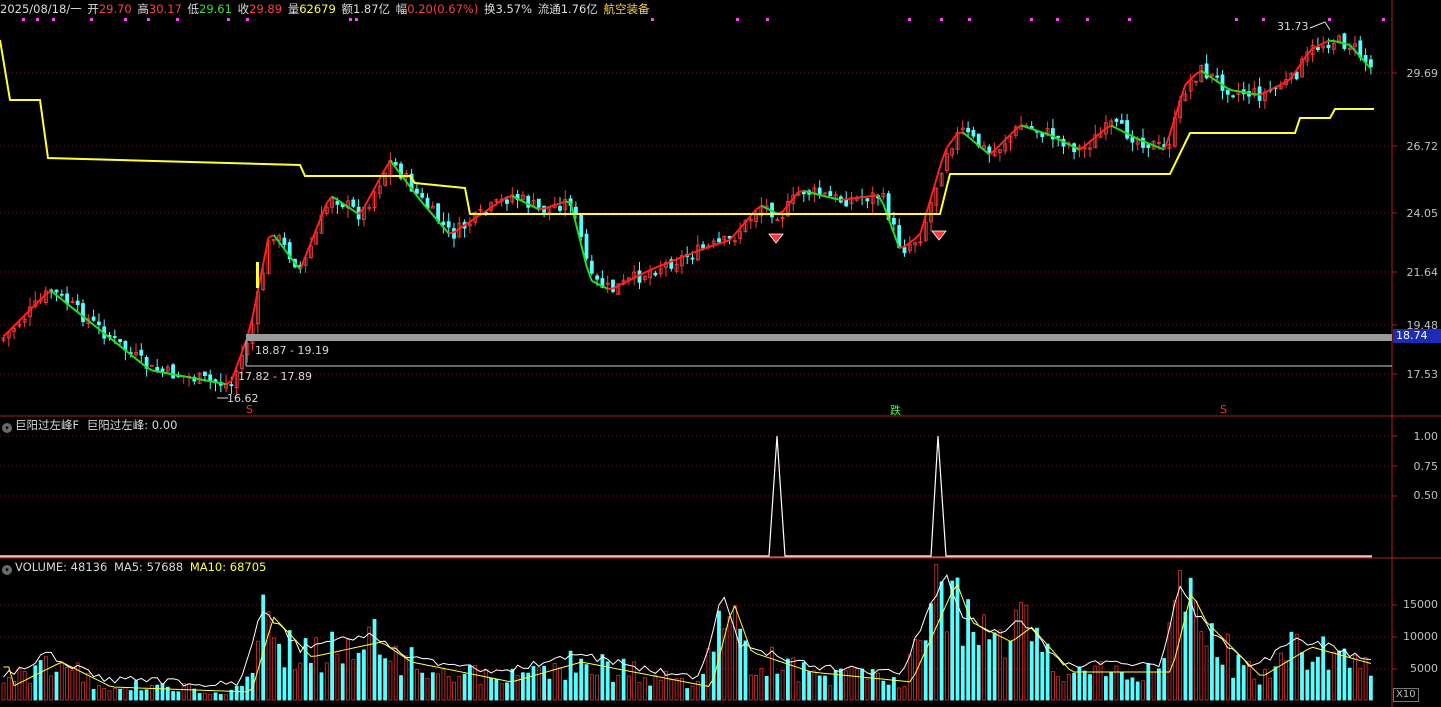 The width and height of the screenshot is (1441, 707). What do you see at coordinates (776, 238) in the screenshot?
I see `gem-icon` at bounding box center [776, 238].